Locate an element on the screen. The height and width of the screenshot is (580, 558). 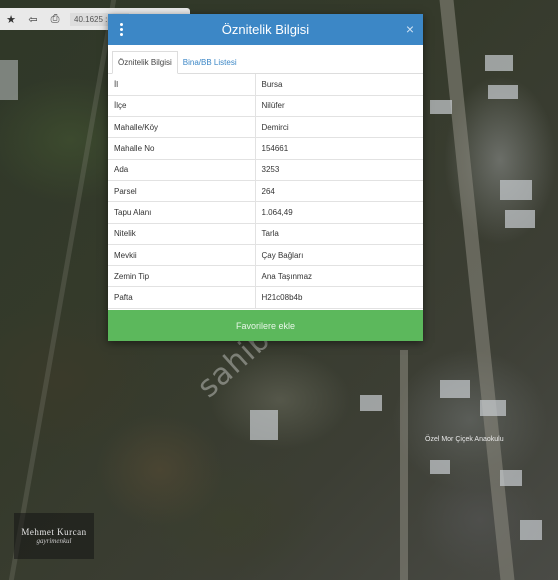
row-value: Ana Taşınmaz is located at coordinates (339, 276).